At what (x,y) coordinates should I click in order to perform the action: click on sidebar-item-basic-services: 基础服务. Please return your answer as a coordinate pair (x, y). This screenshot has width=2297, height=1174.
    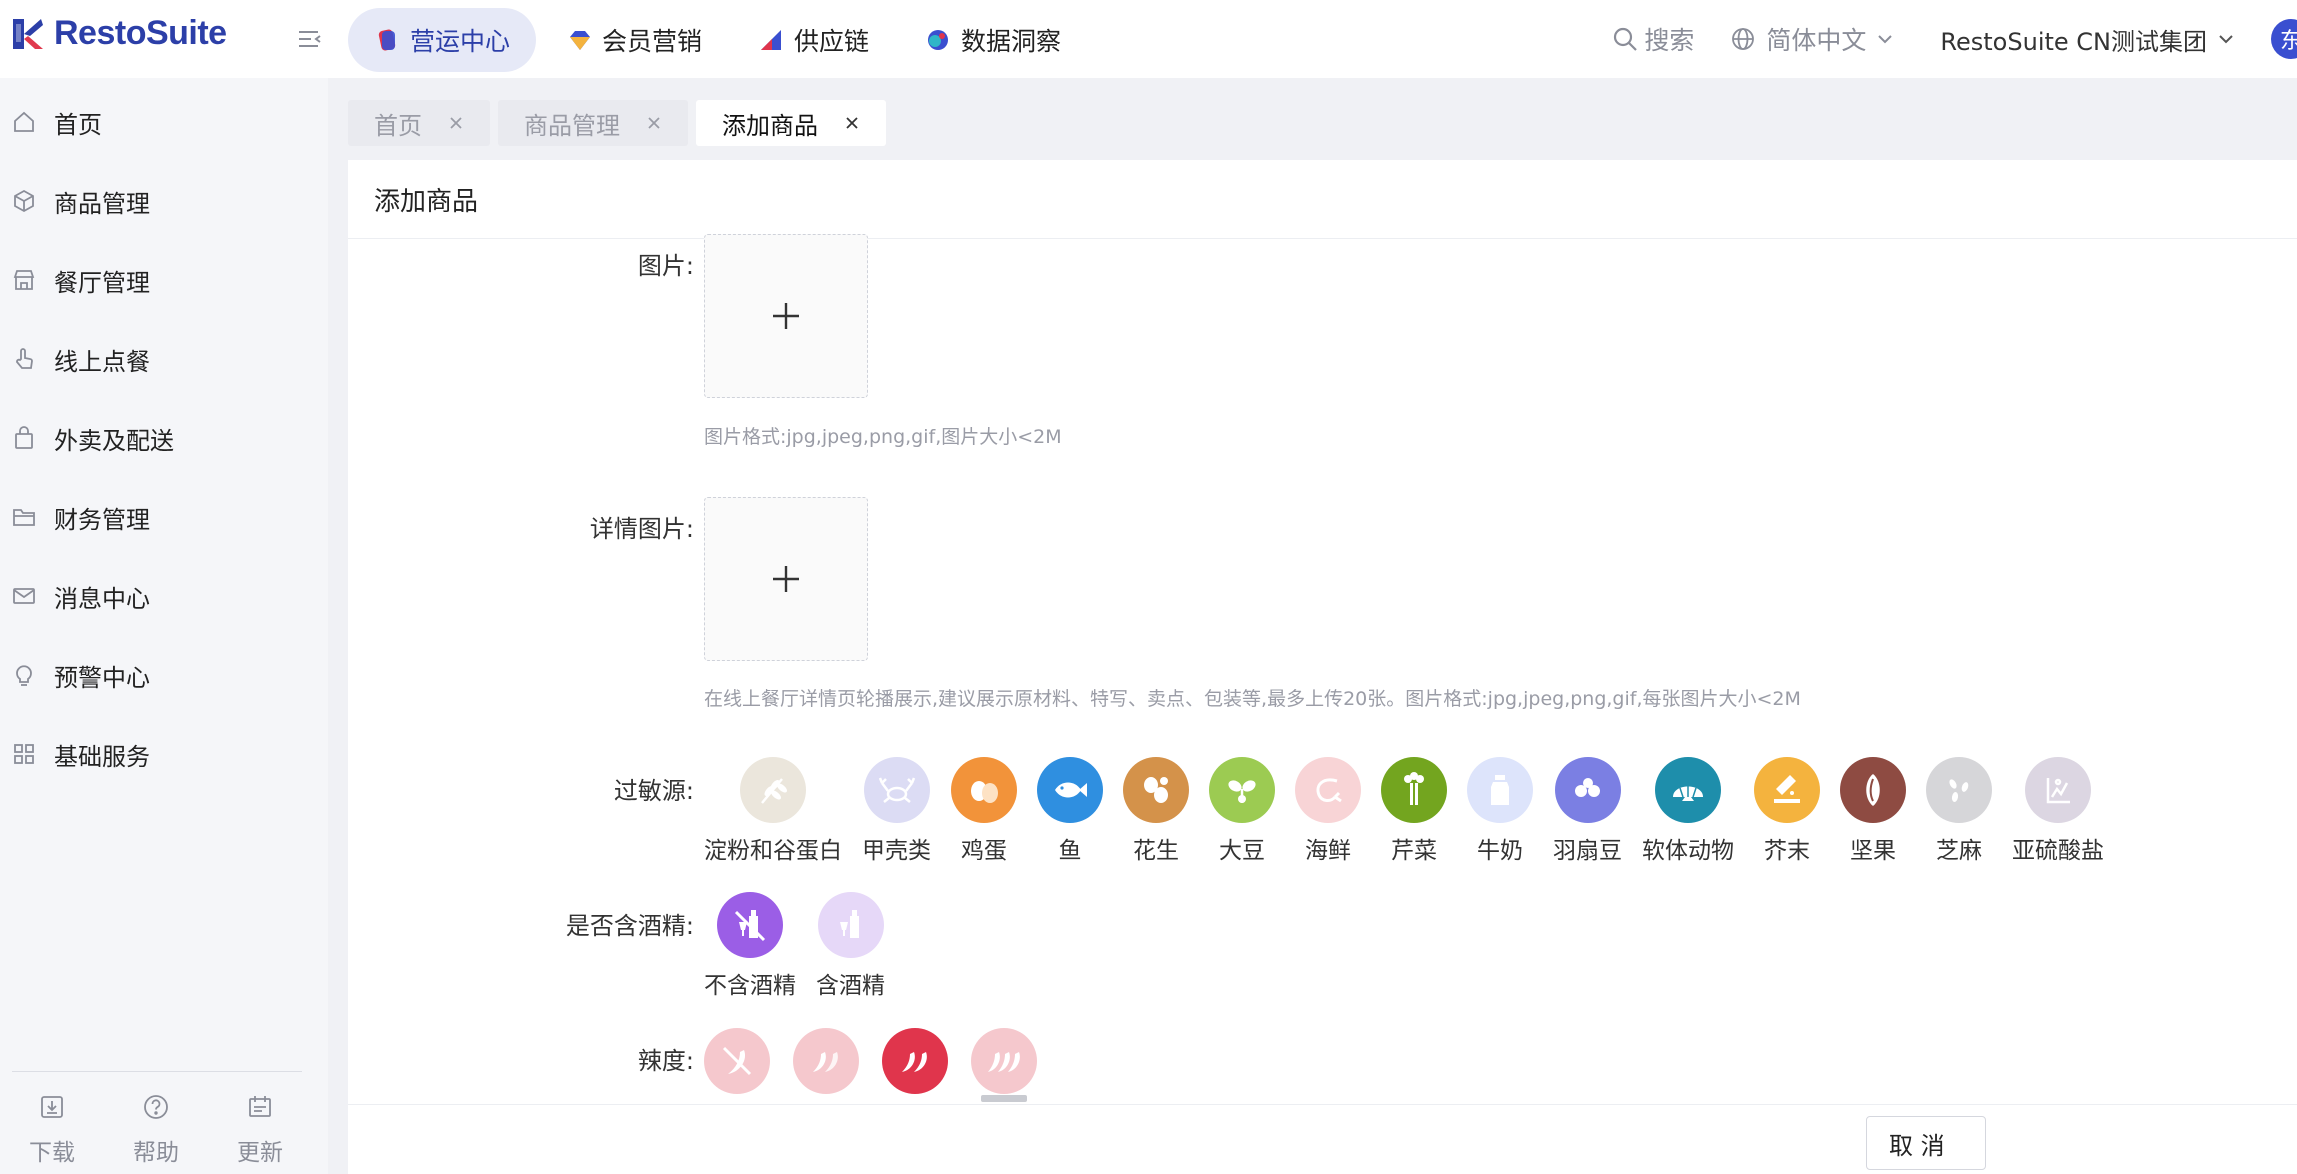
    Looking at the image, I should click on (164, 754).